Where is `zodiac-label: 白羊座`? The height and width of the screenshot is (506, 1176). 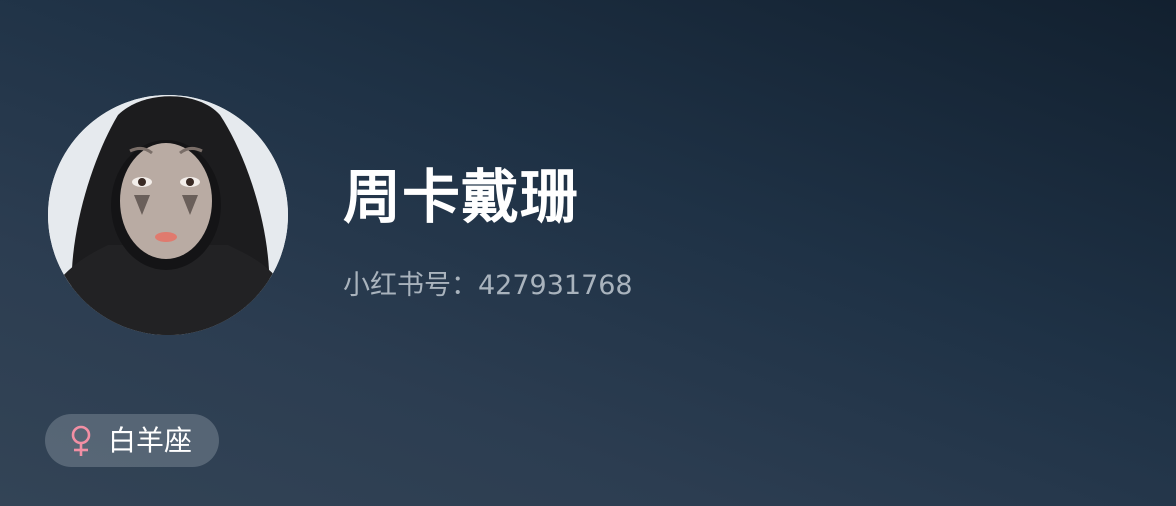
zodiac-label: 白羊座 is located at coordinates (150, 440).